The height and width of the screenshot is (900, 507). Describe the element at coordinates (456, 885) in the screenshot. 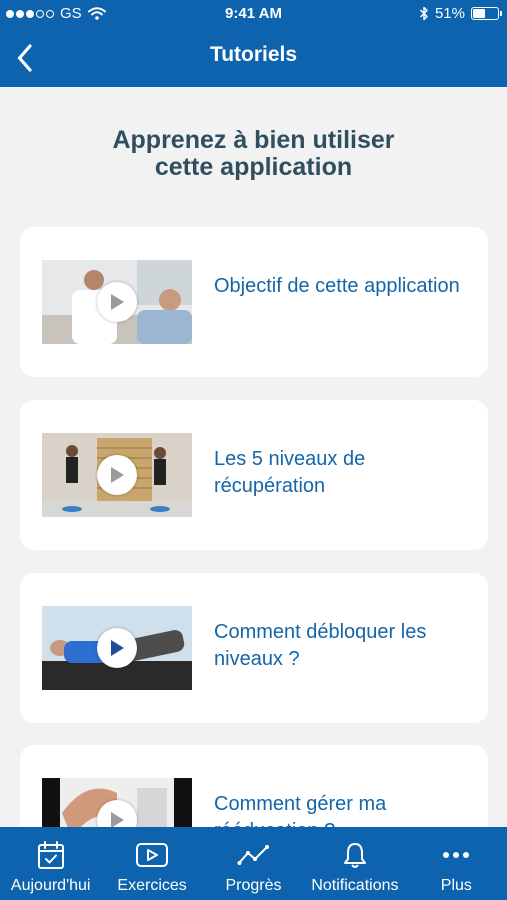

I see `tab-label: Plus` at that location.